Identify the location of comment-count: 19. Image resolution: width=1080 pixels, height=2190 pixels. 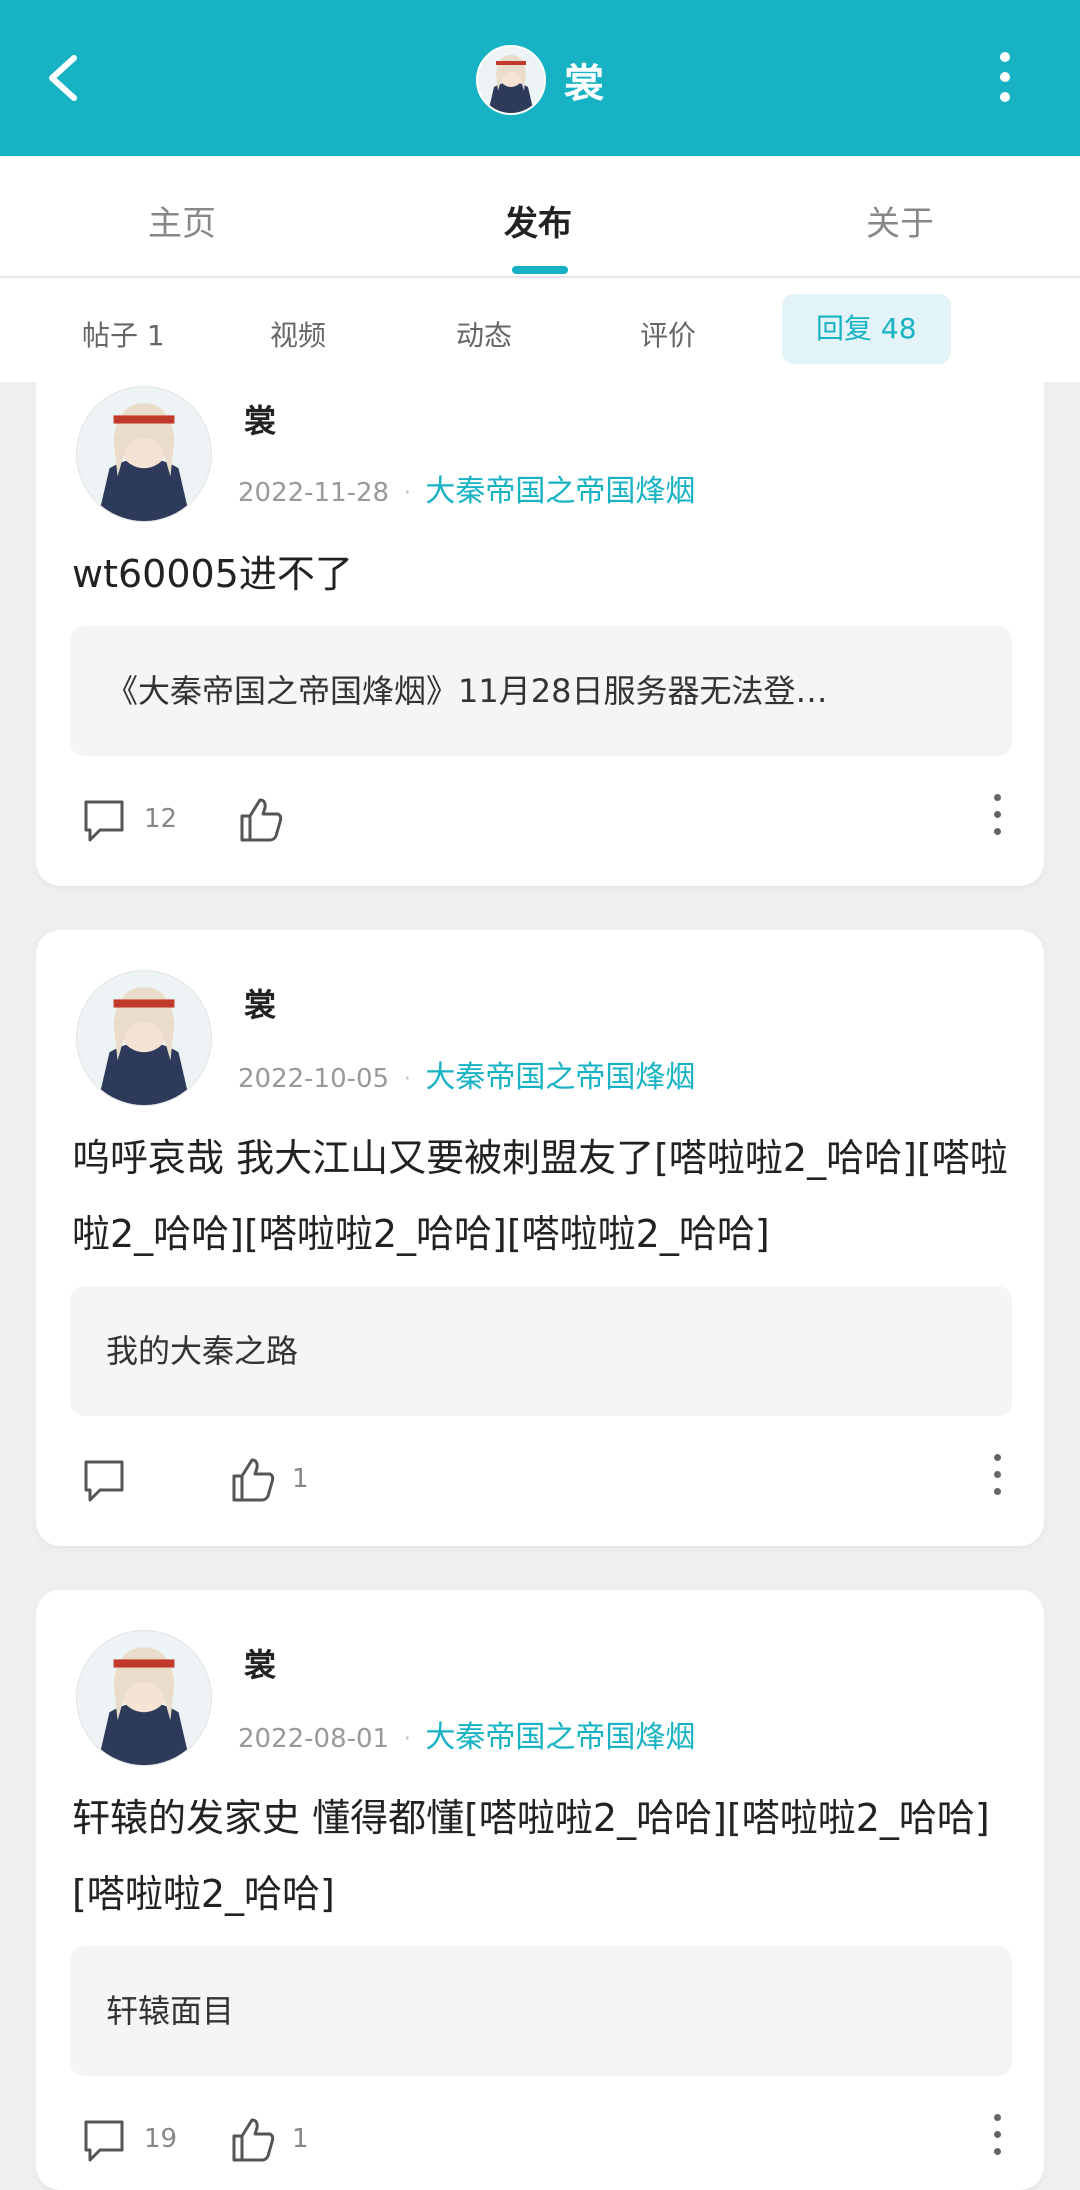
(161, 2139).